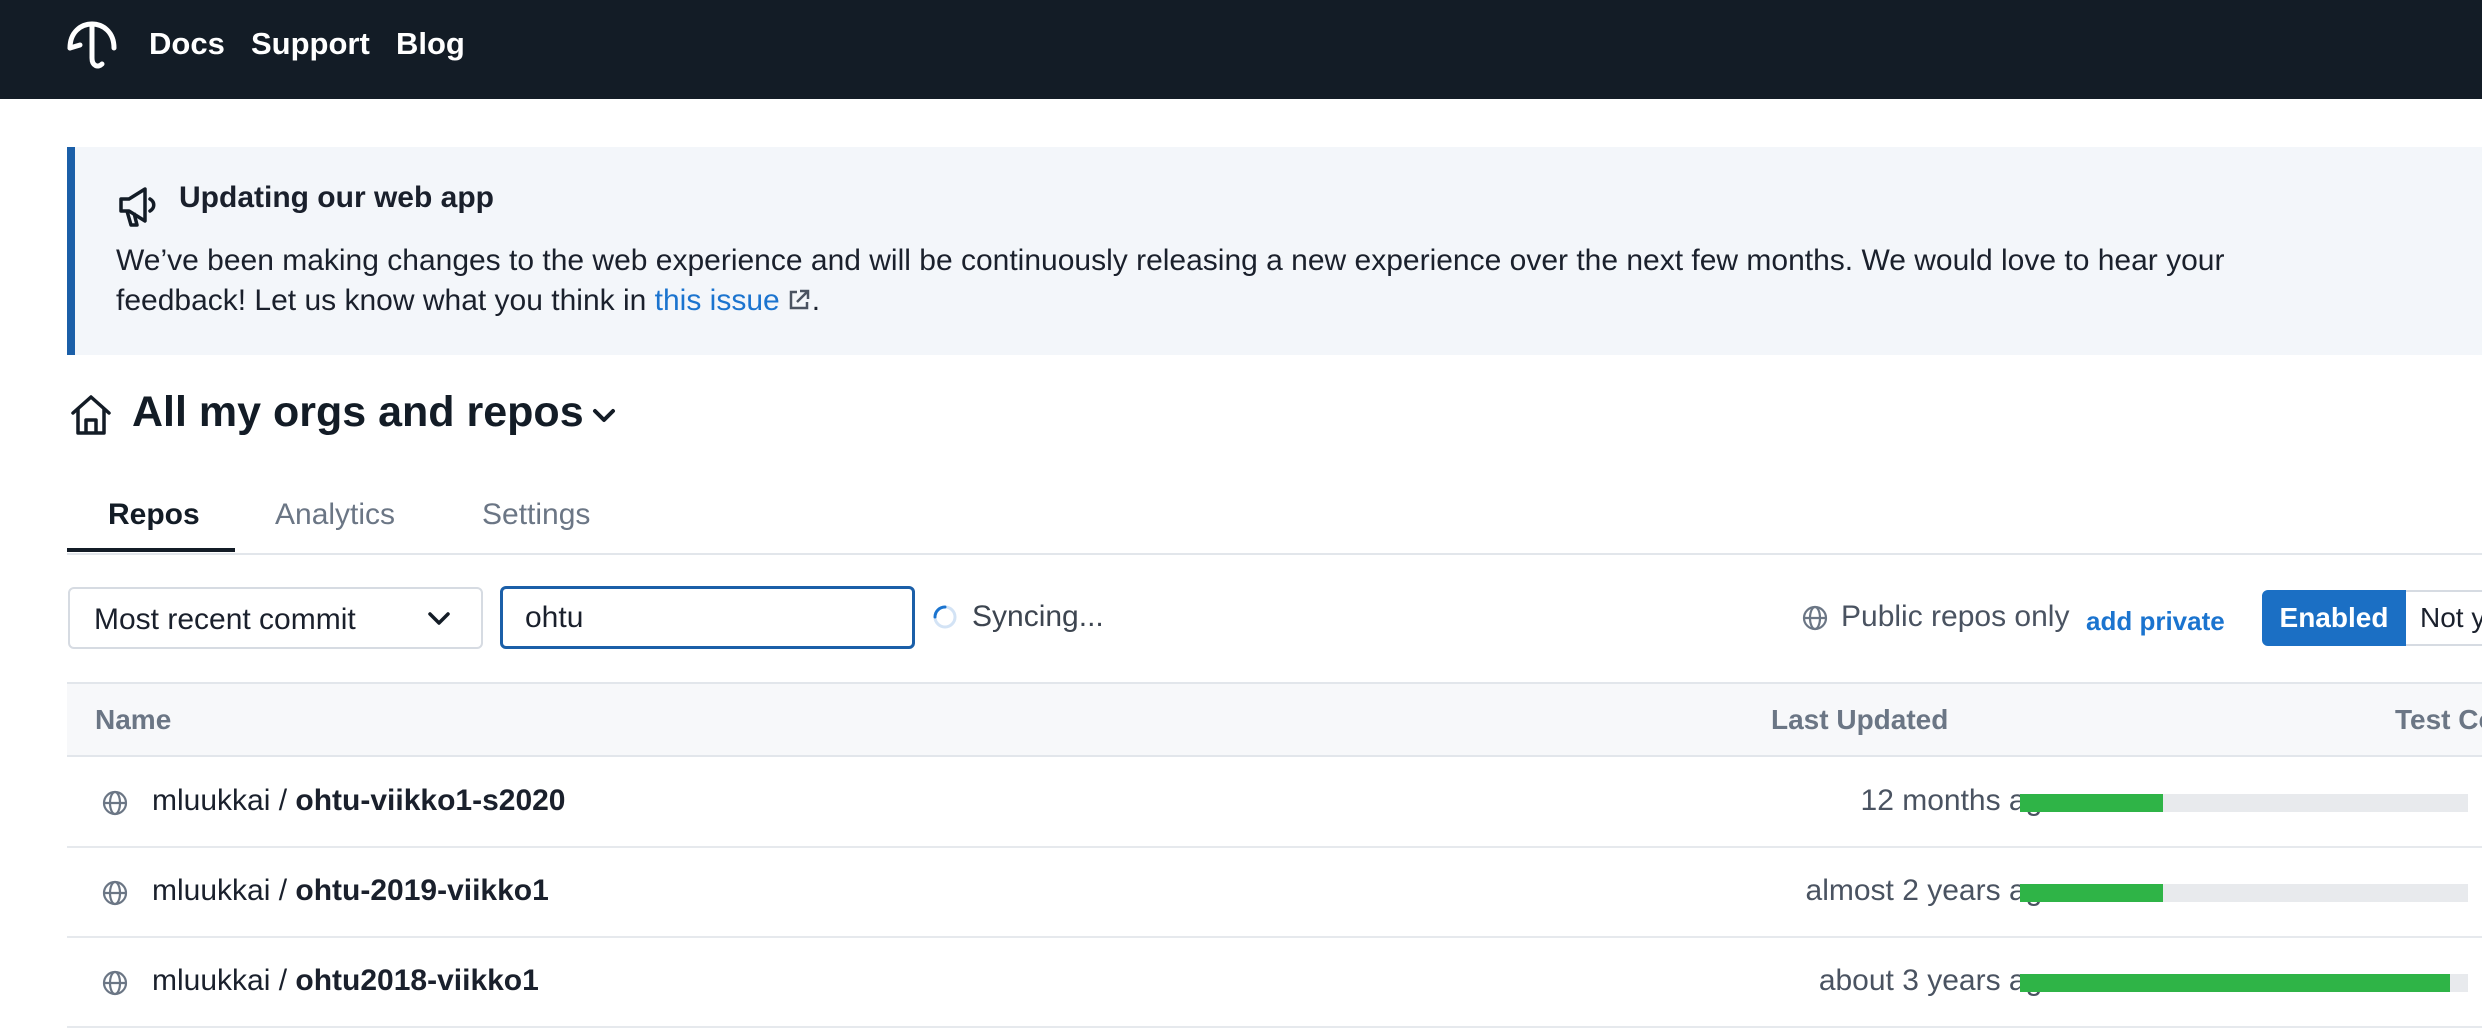 The image size is (2482, 1028). I want to click on feedback-issue-link: this issue, so click(733, 300).